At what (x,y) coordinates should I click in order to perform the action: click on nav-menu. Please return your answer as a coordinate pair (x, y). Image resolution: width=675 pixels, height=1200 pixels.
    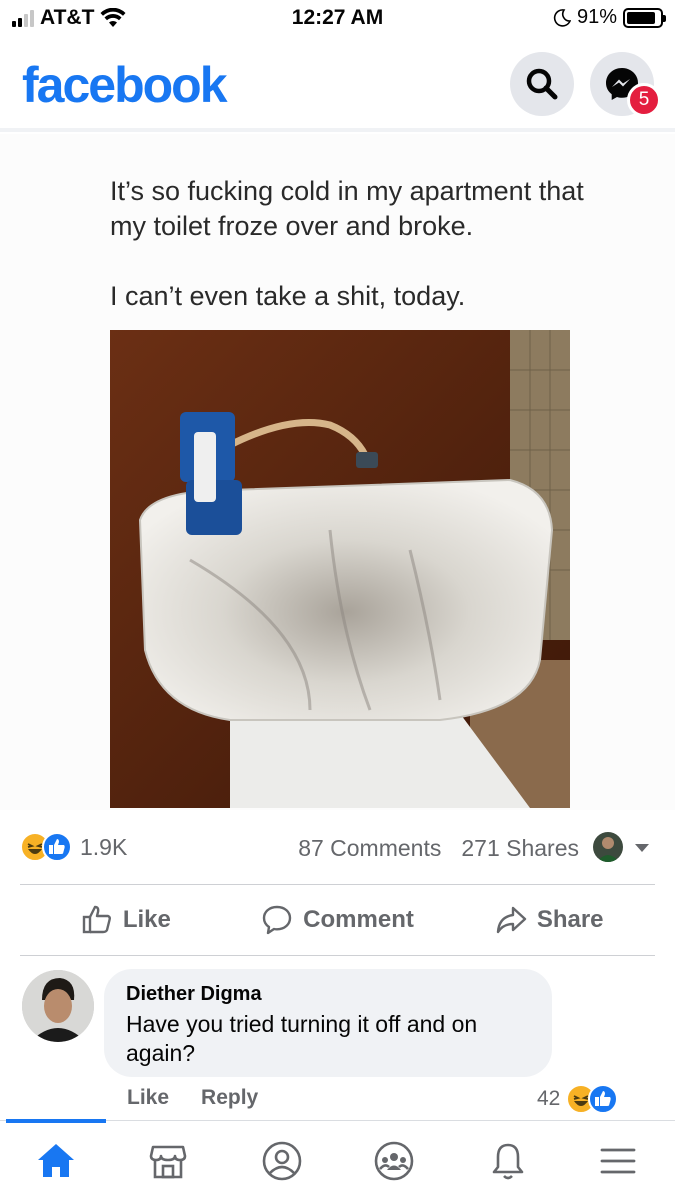
    Looking at the image, I should click on (618, 1161).